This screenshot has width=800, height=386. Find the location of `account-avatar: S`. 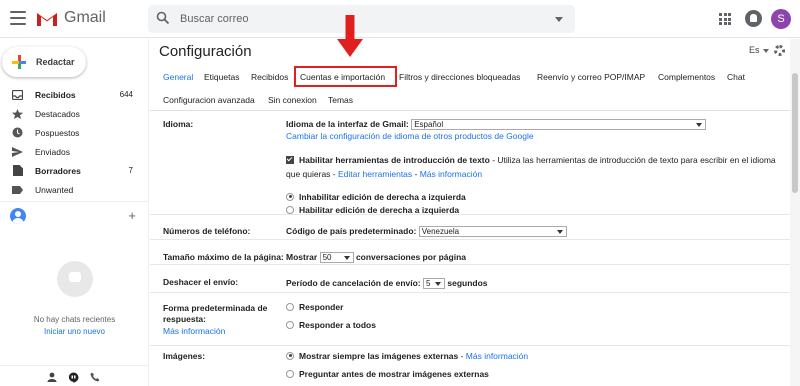

account-avatar: S is located at coordinates (781, 19).